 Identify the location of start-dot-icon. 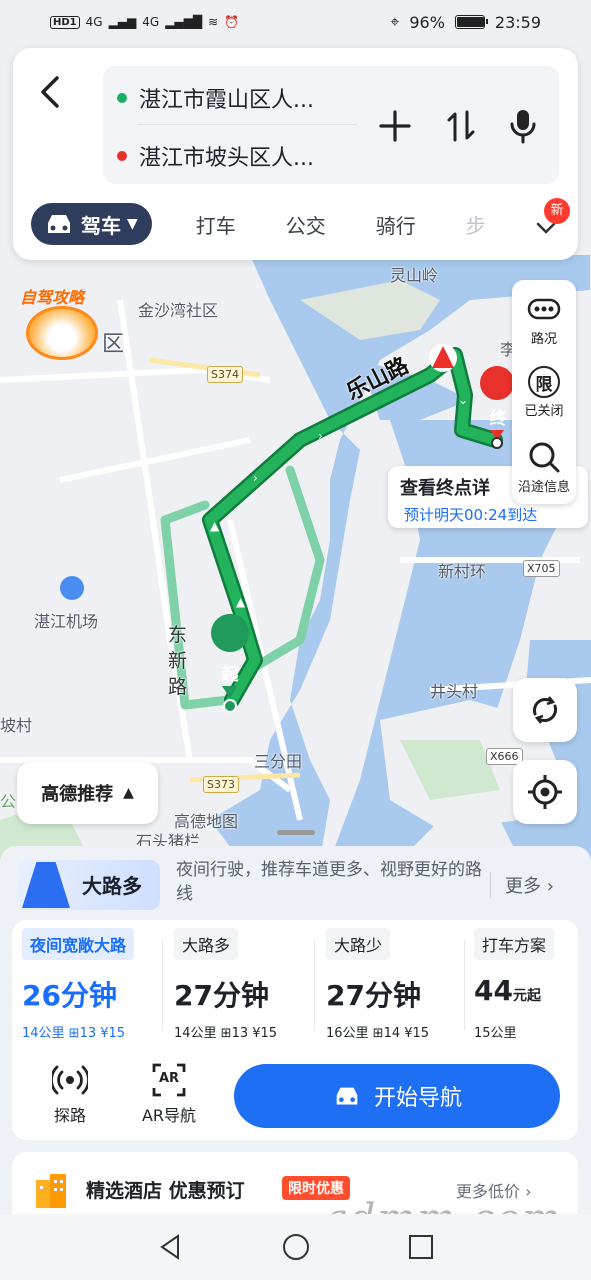
(122, 98).